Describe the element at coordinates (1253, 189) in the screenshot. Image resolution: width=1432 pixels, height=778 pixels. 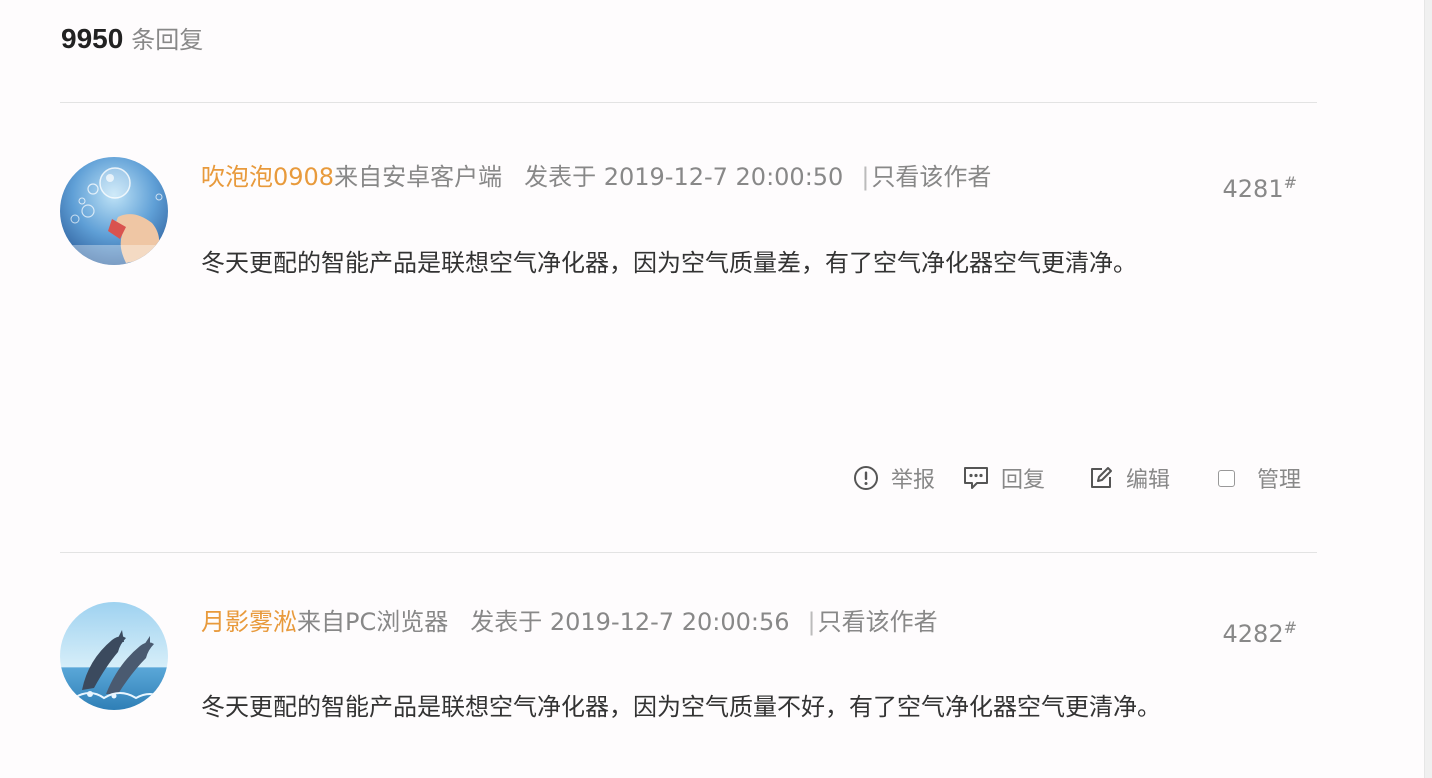
I see `floor-number-value: 4281` at that location.